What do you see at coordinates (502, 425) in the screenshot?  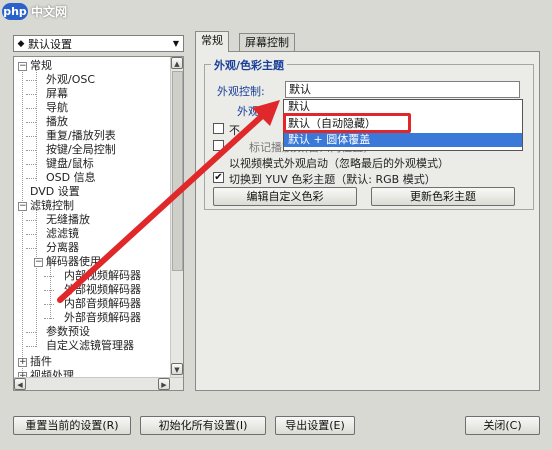 I see `close-button: 关闭(C)` at bounding box center [502, 425].